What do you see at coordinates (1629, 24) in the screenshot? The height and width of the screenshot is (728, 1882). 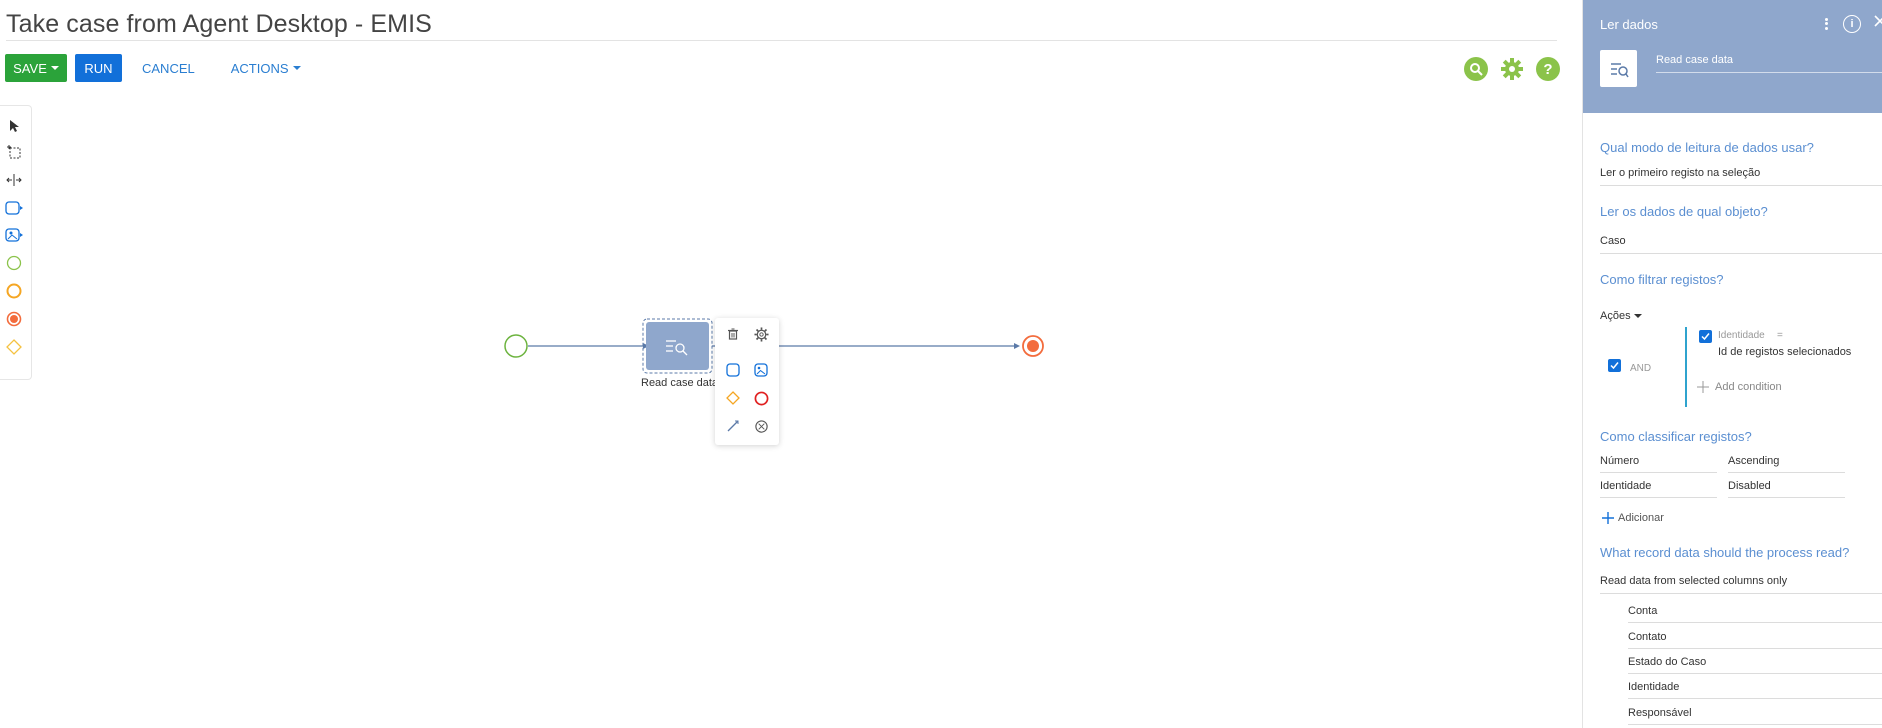 I see `panel-title: Ler dados` at bounding box center [1629, 24].